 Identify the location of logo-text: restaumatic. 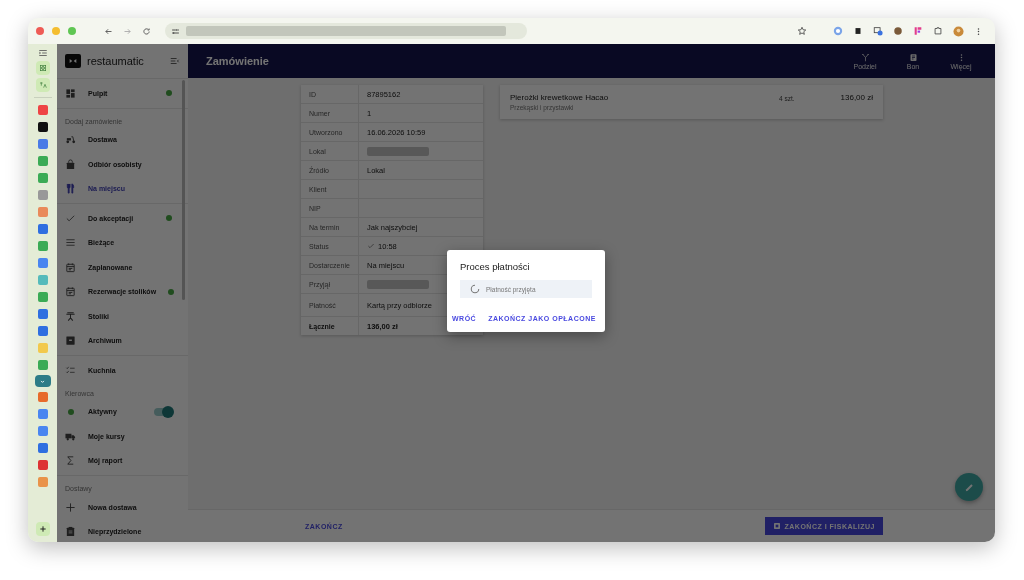
(116, 61).